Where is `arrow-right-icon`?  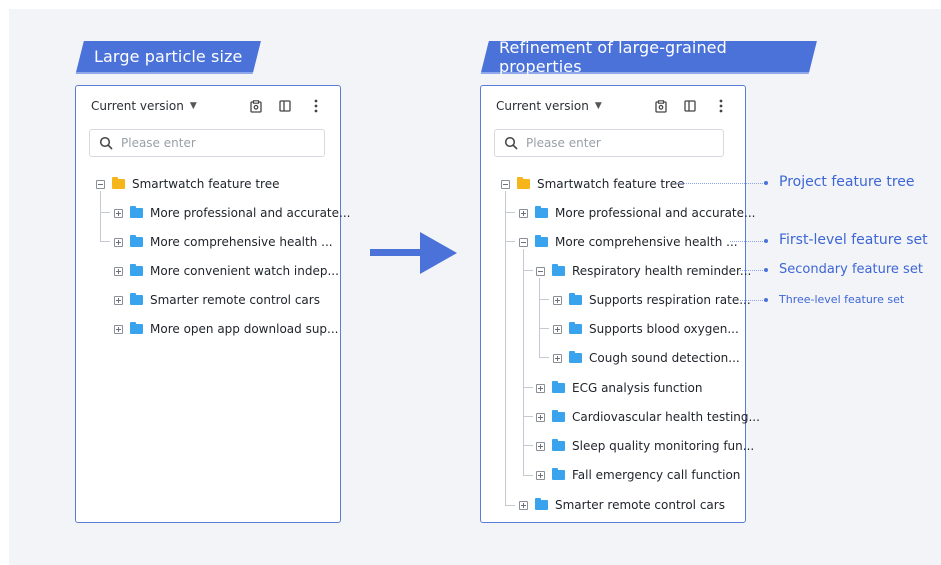 arrow-right-icon is located at coordinates (413, 253).